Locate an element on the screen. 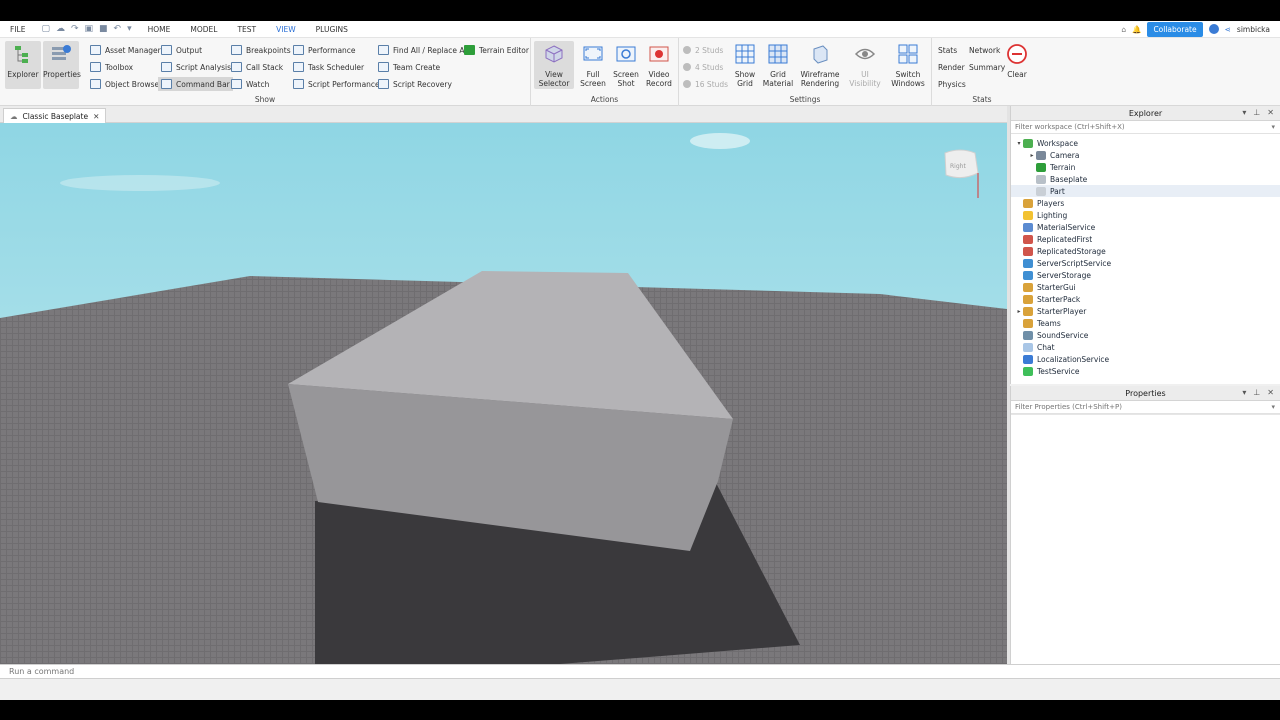 The image size is (1280, 720). document-tab: ☁ Classic Baseplate ✕ is located at coordinates (55, 115).